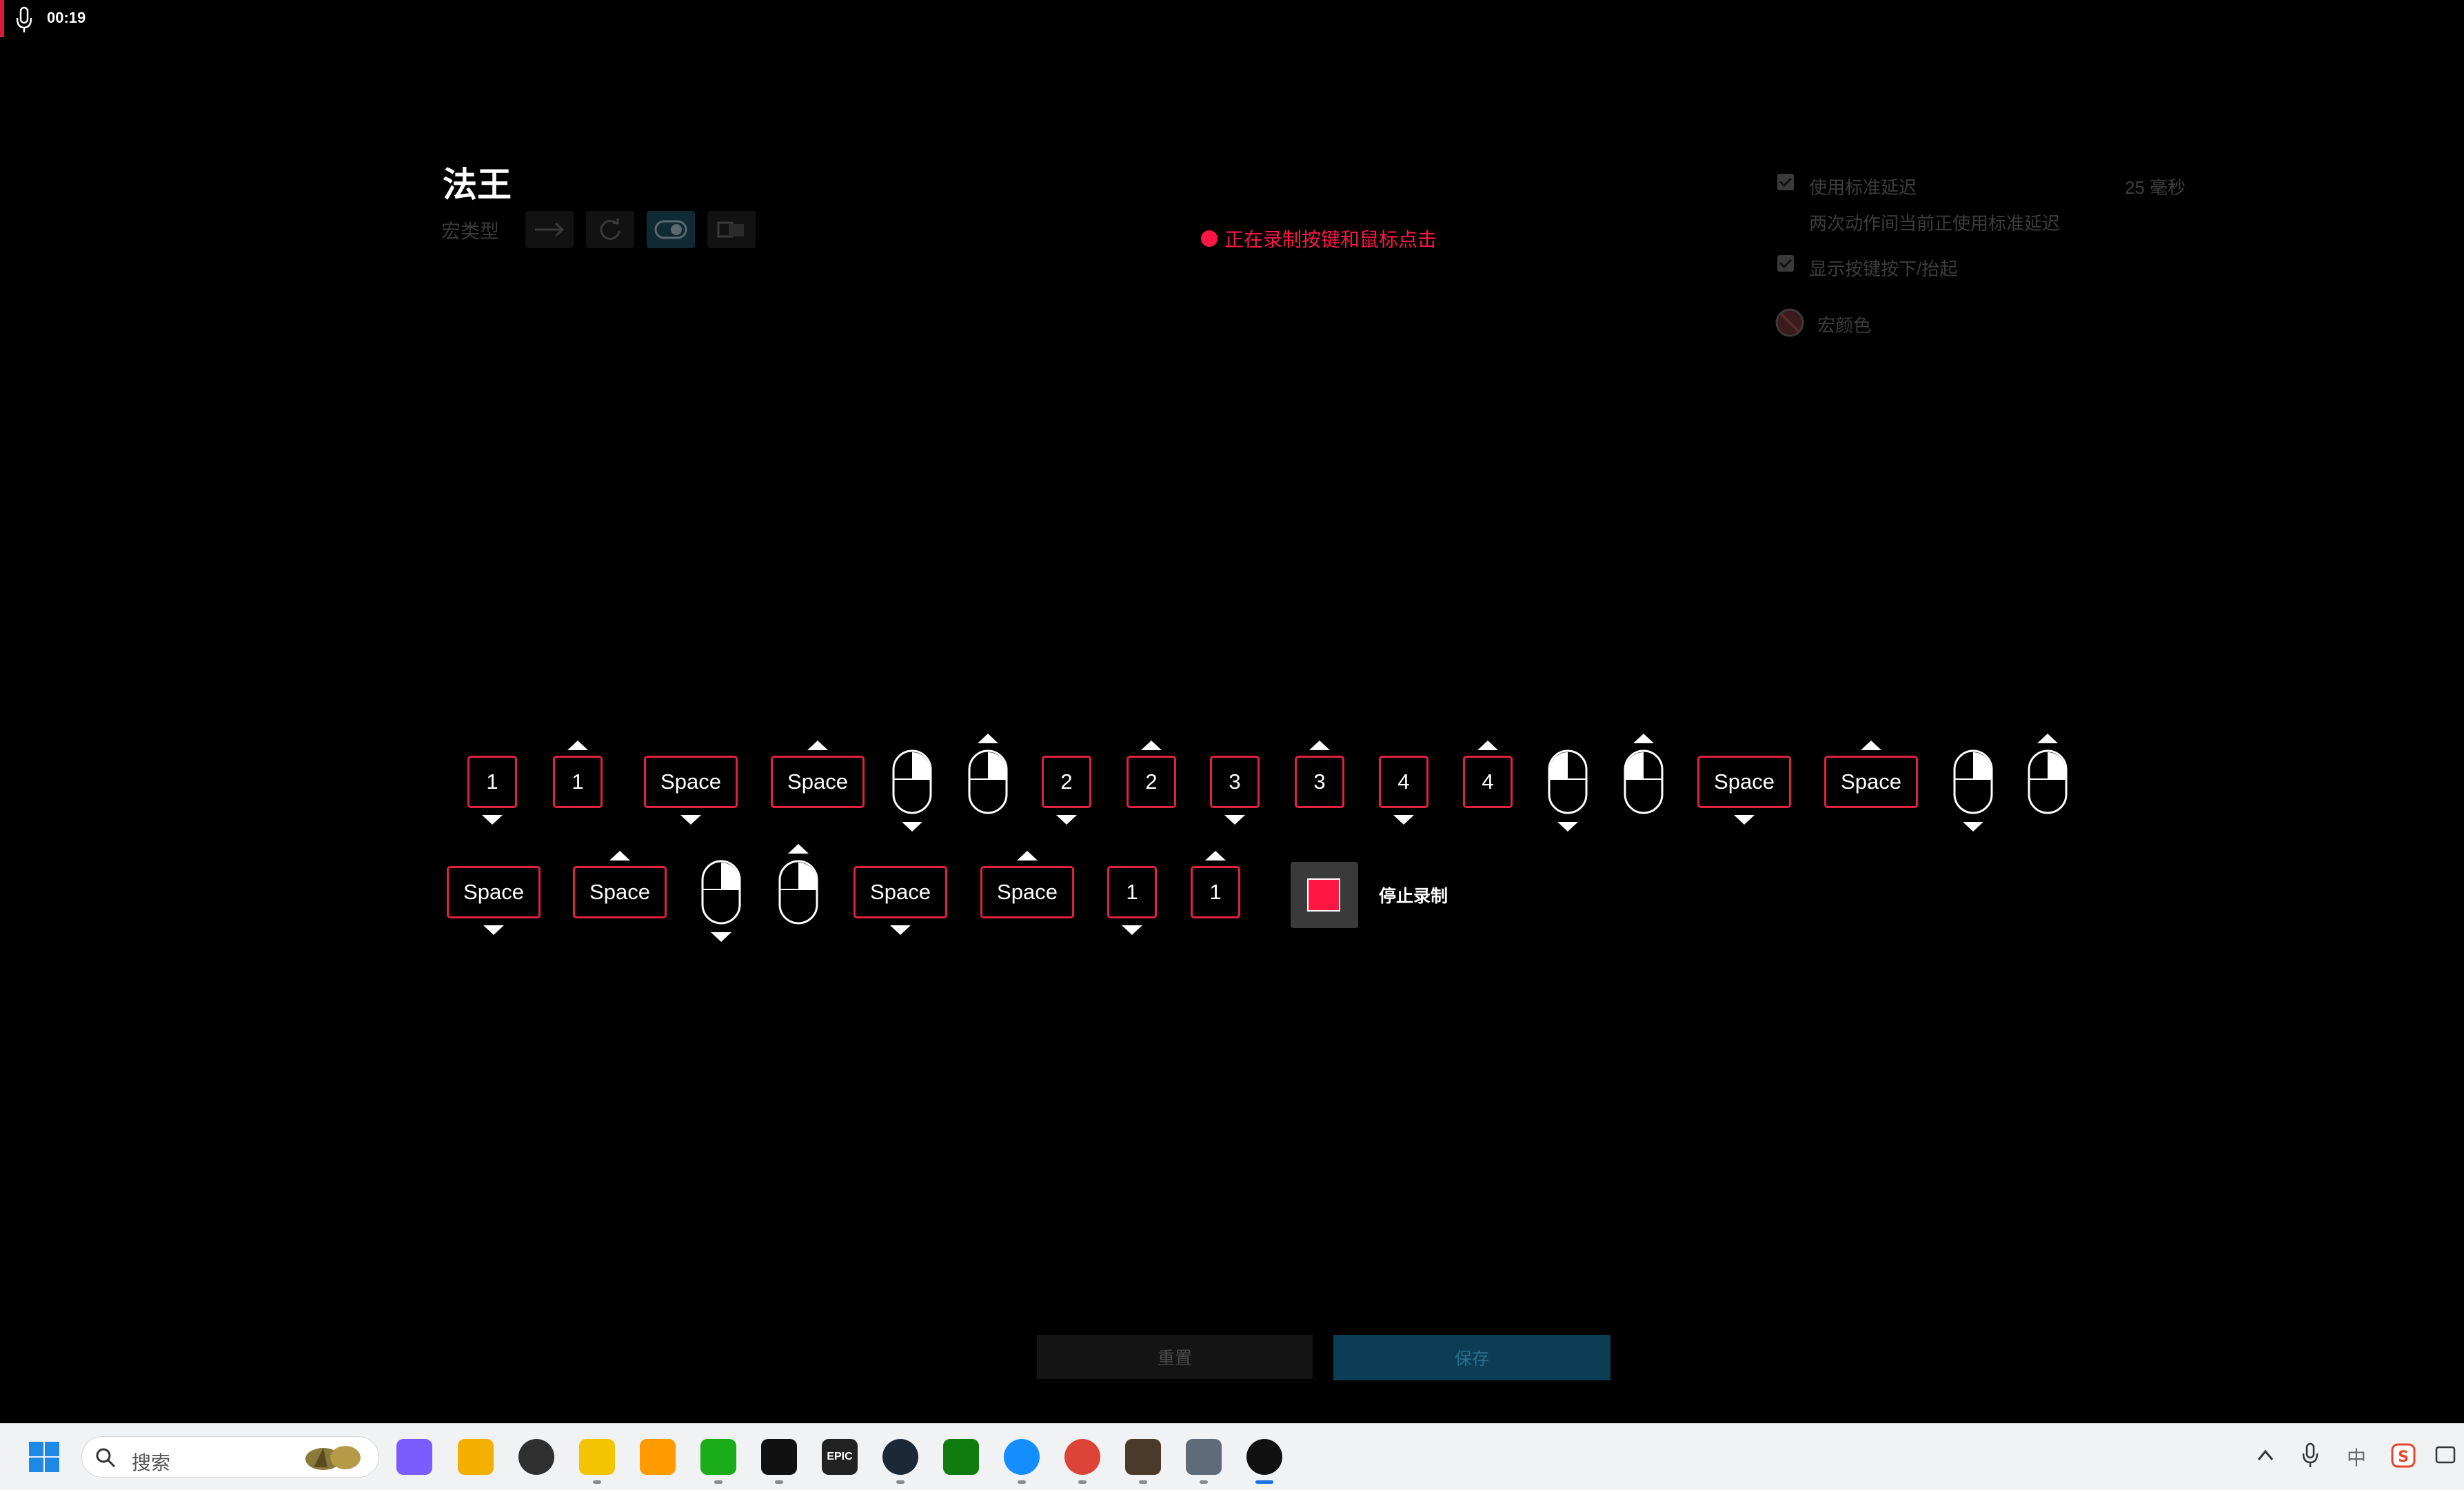 The height and width of the screenshot is (1490, 2464). Describe the element at coordinates (1022, 1457) in the screenshot. I see `battlenet-icon` at that location.